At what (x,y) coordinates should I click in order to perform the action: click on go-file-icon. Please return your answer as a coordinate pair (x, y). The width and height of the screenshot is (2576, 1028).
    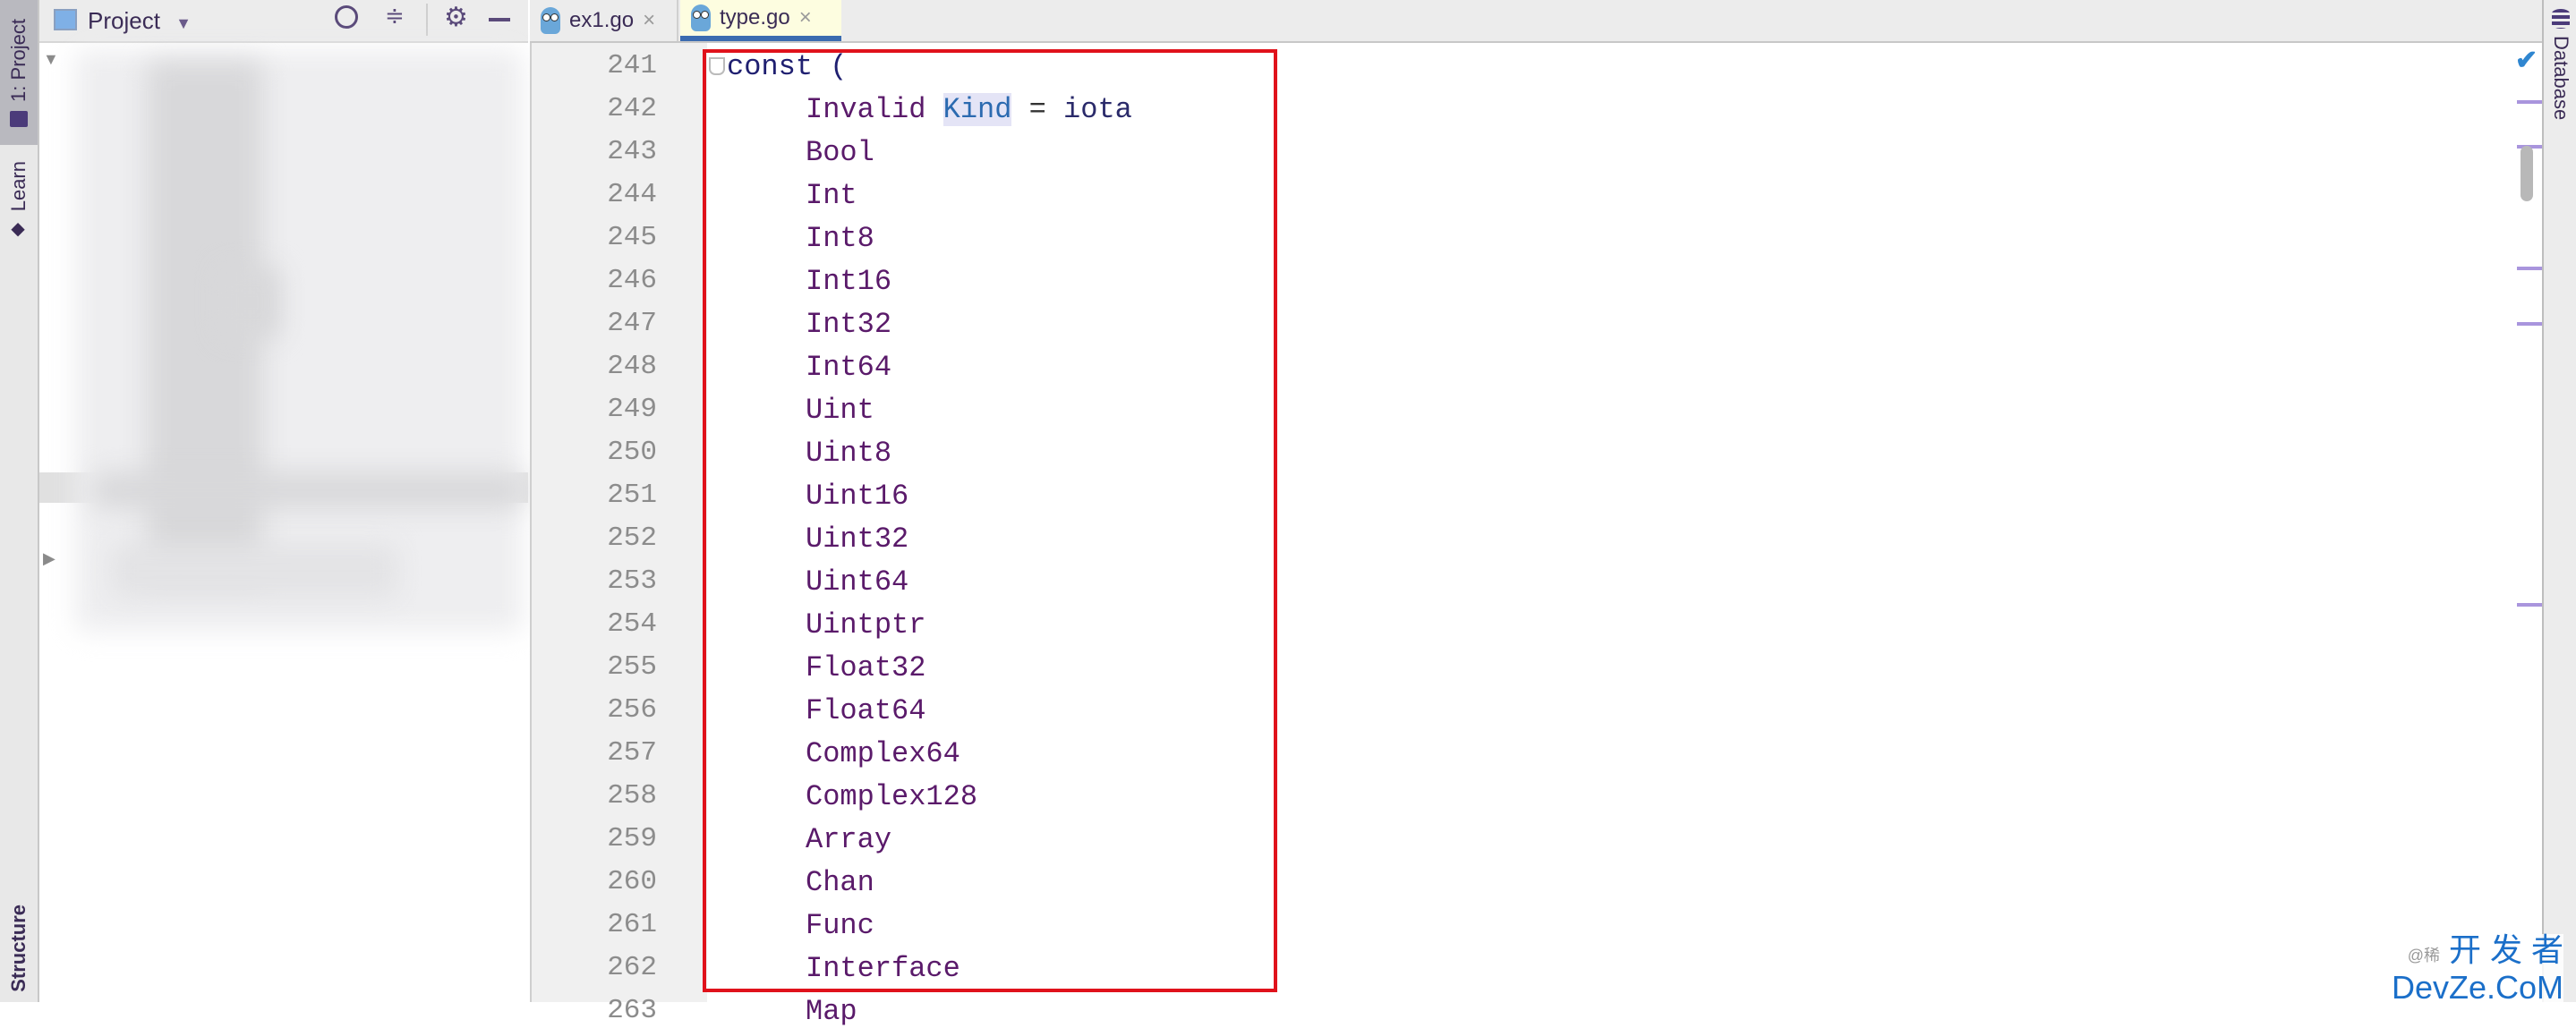
    Looking at the image, I should click on (550, 20).